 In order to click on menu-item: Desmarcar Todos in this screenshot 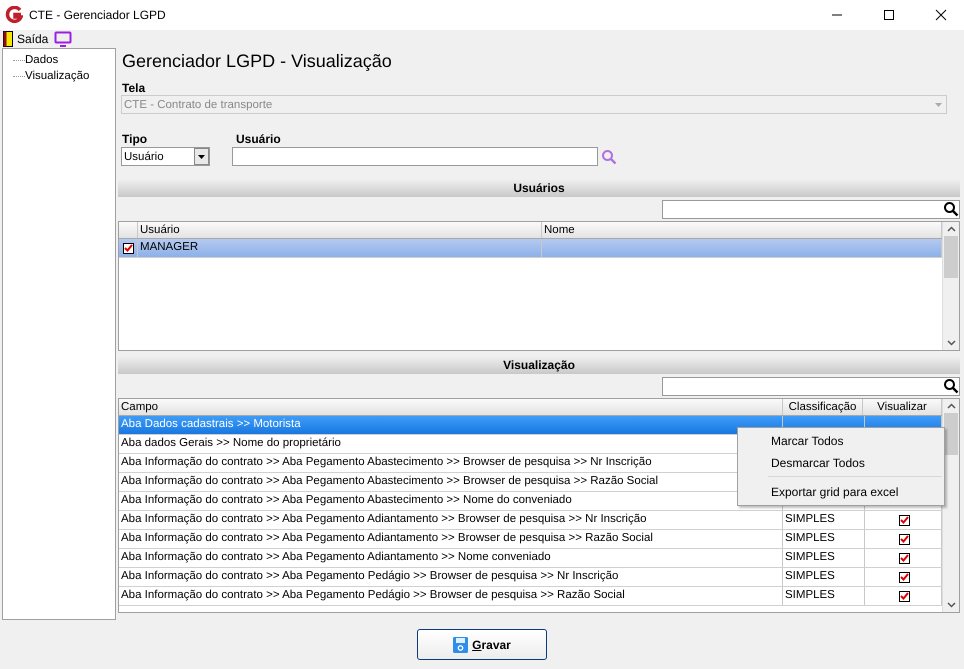, I will do `click(841, 463)`.